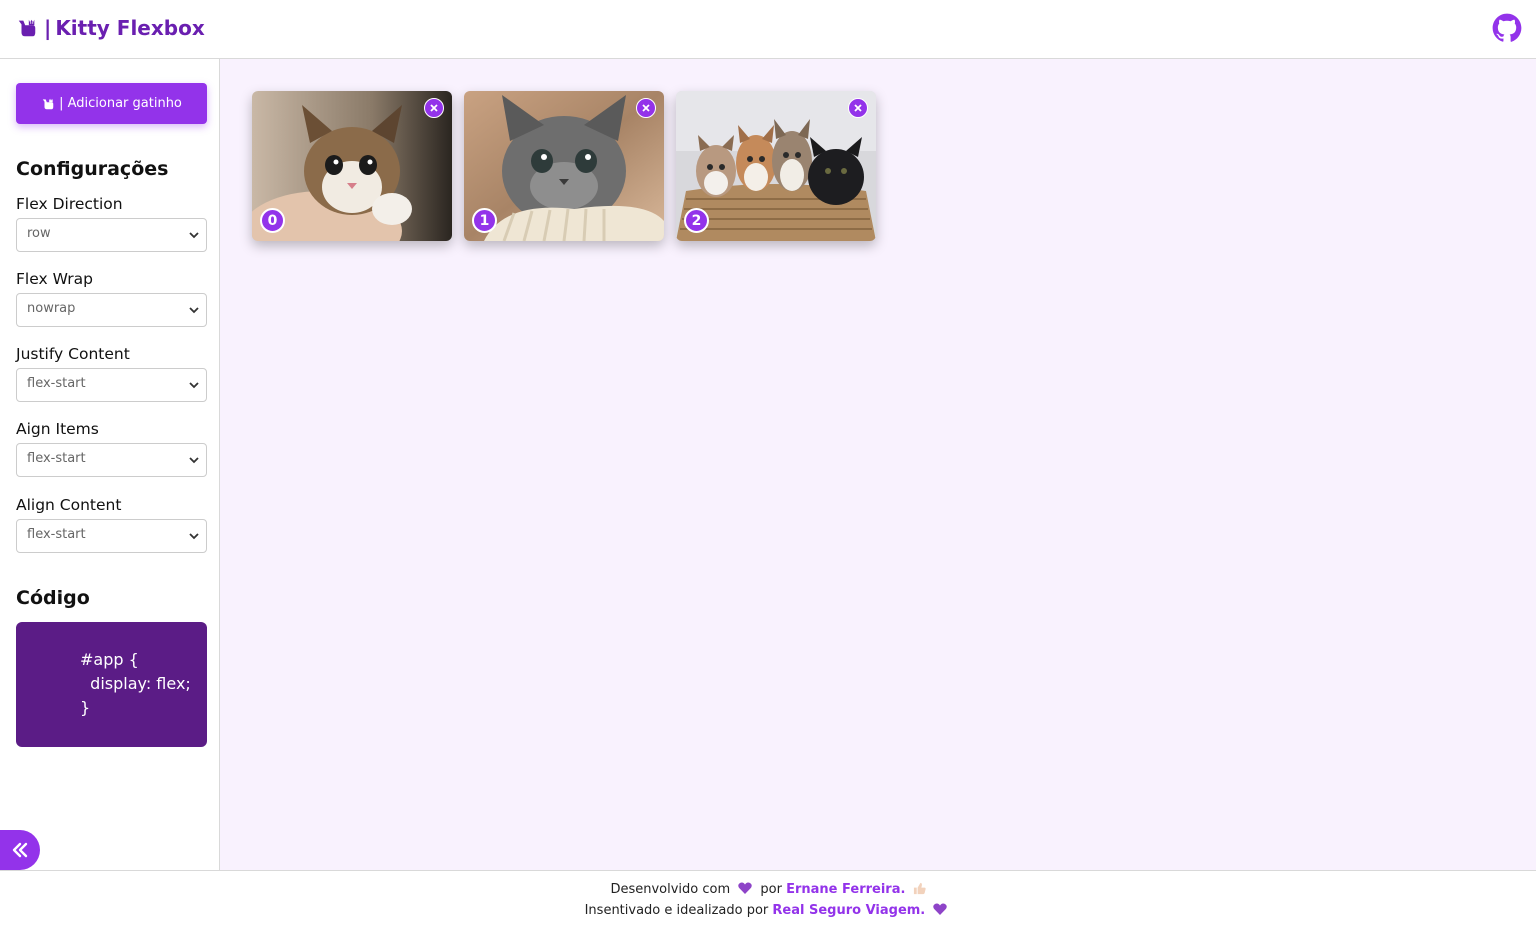  I want to click on kitten-card: 0, so click(352, 166).